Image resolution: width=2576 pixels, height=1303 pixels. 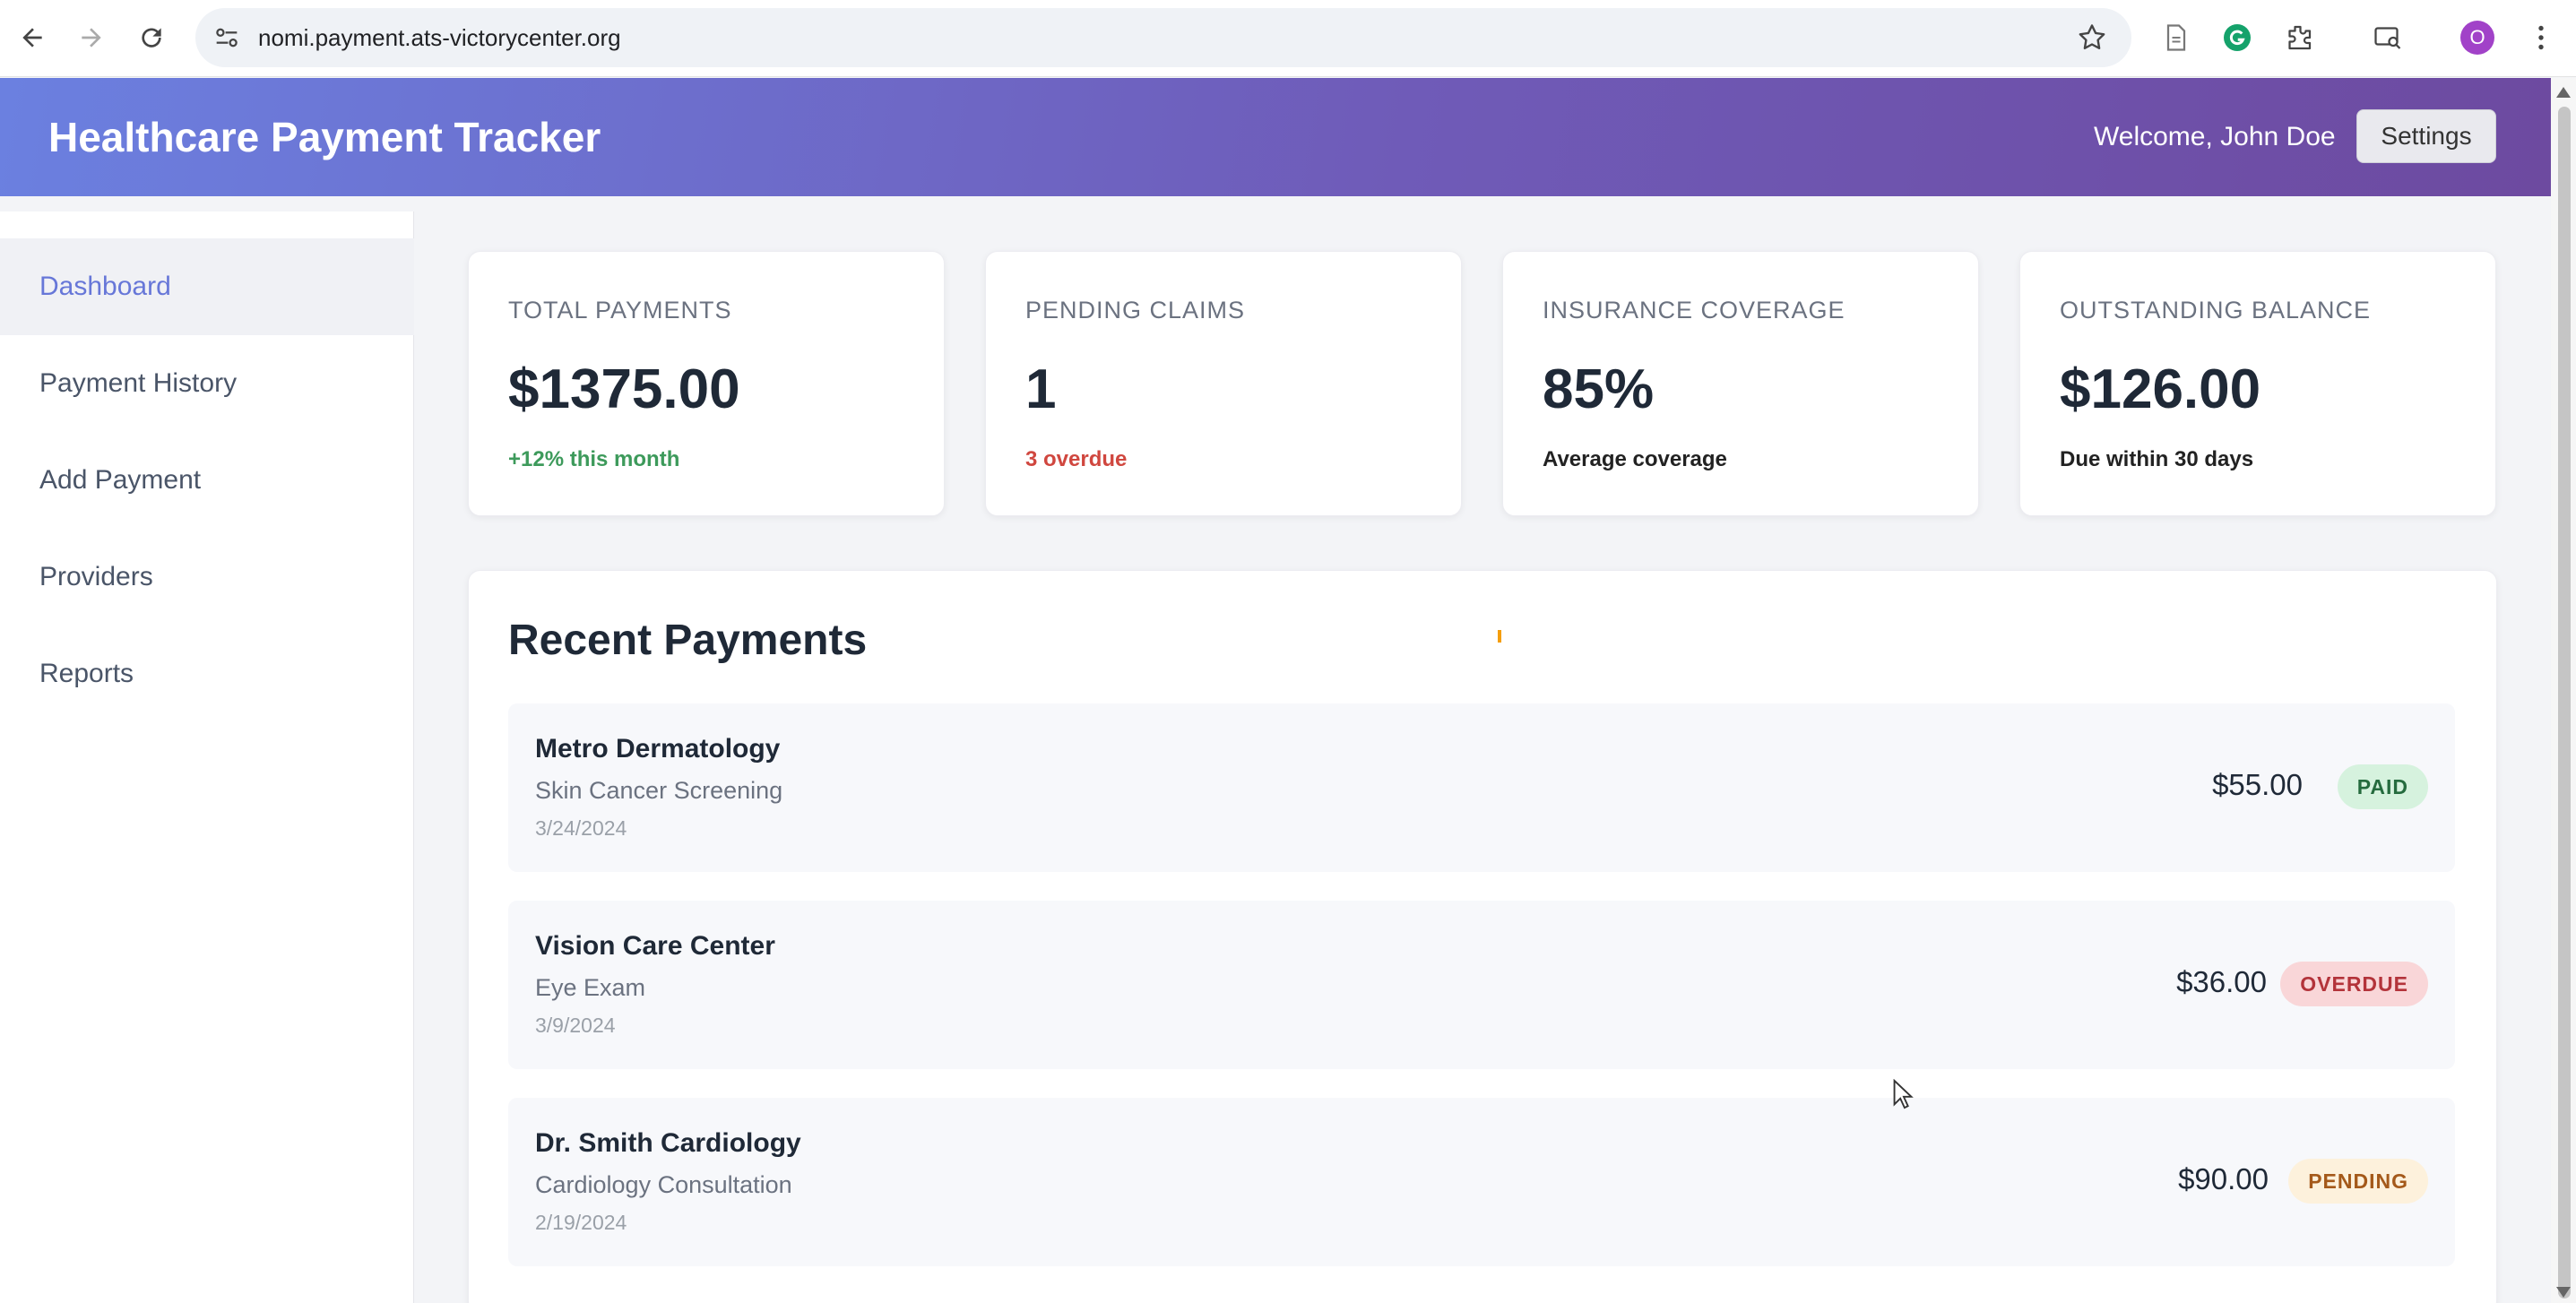 I want to click on stat-card-pending-claims: PENDING CLAIMS 1 3 overdue, so click(x=1223, y=383).